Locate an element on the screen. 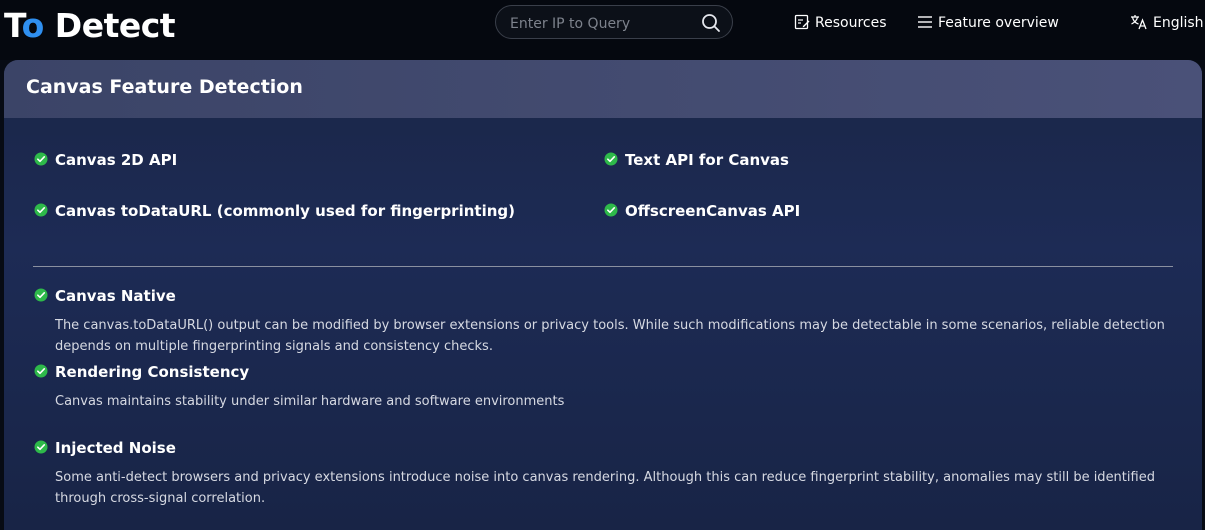 Image resolution: width=1205 pixels, height=530 pixels. section-divider is located at coordinates (603, 266).